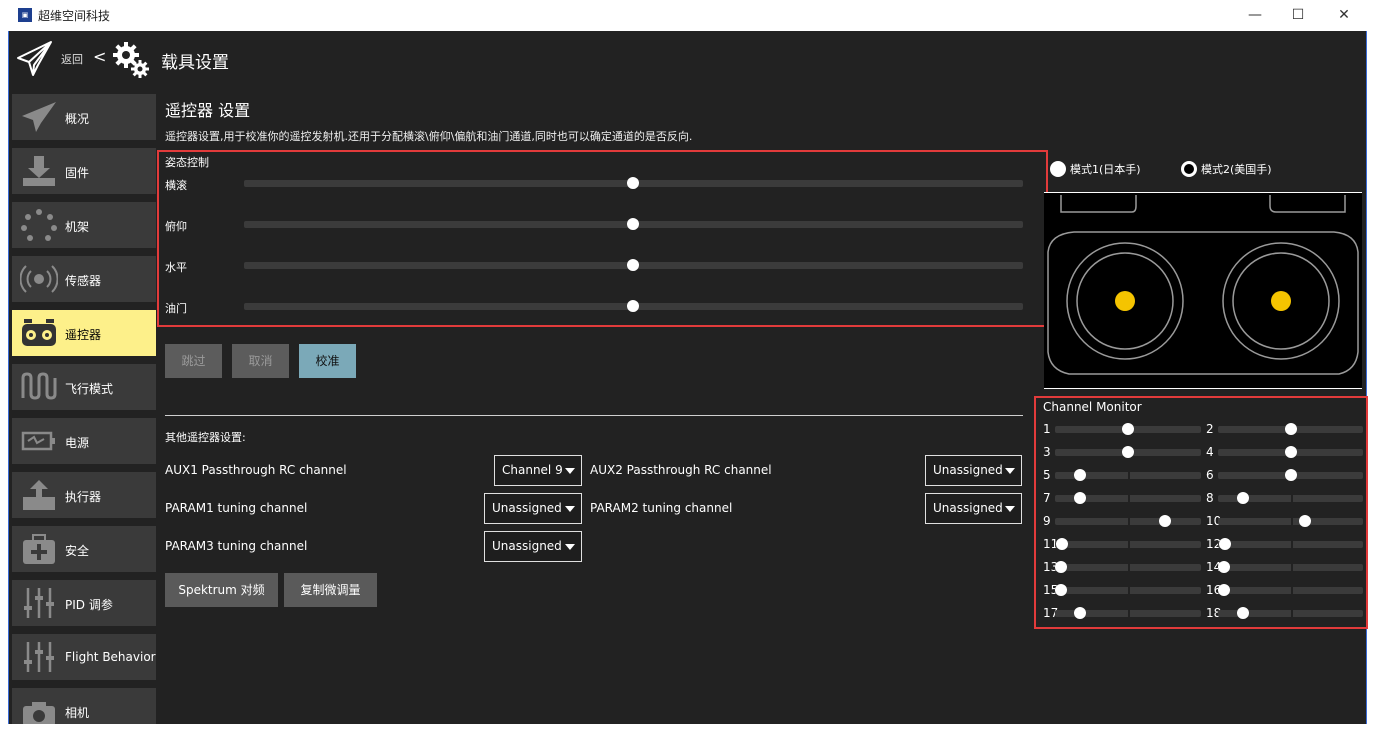 Image resolution: width=1375 pixels, height=732 pixels. I want to click on param2-select: Unassigned, so click(973, 508).